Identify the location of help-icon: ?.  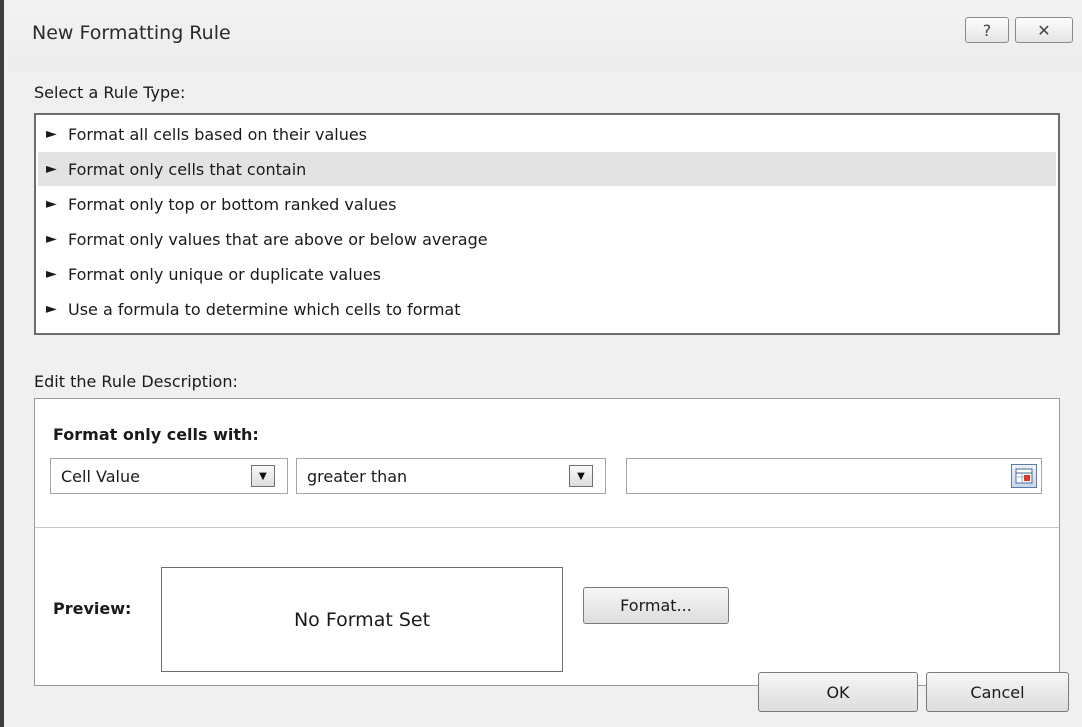
(987, 30).